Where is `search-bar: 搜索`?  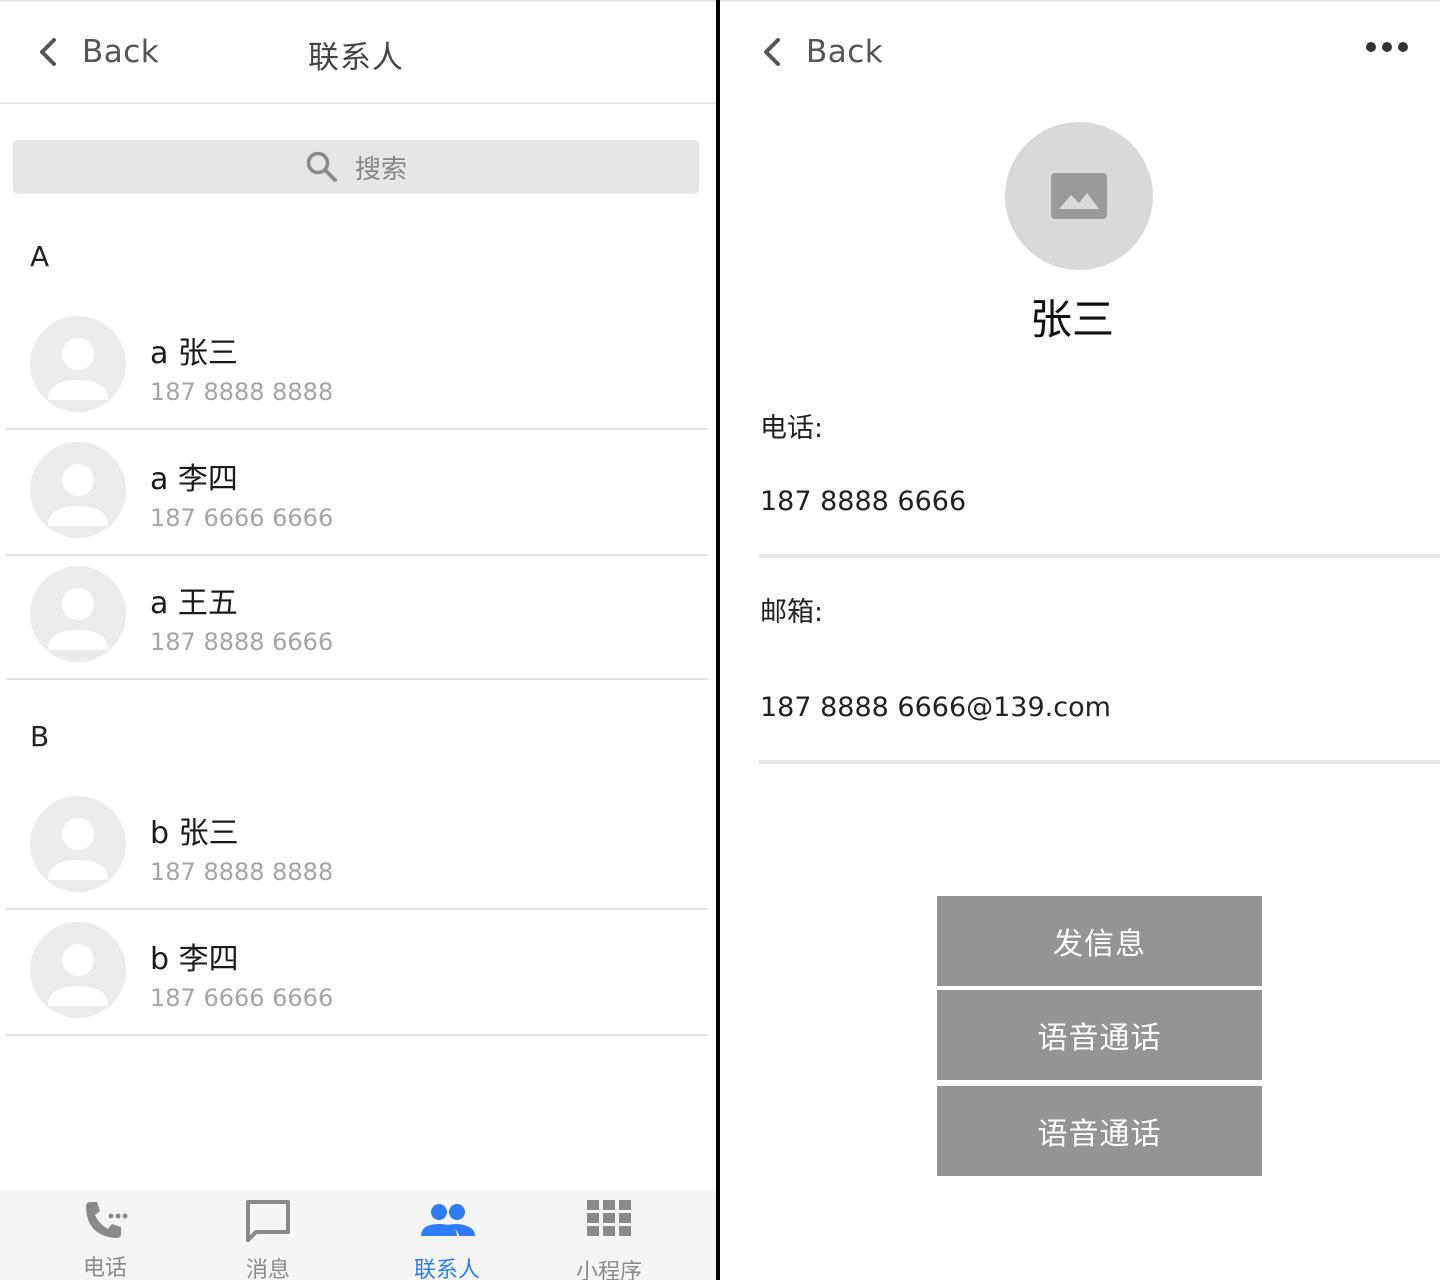 search-bar: 搜索 is located at coordinates (356, 167).